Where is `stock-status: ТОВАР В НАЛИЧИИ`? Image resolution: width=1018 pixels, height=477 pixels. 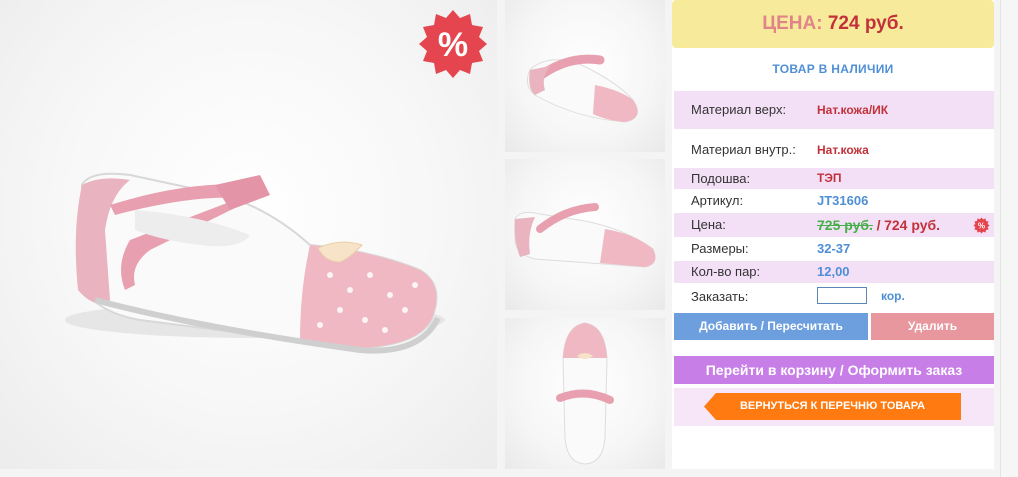 stock-status: ТОВАР В НАЛИЧИИ is located at coordinates (833, 69).